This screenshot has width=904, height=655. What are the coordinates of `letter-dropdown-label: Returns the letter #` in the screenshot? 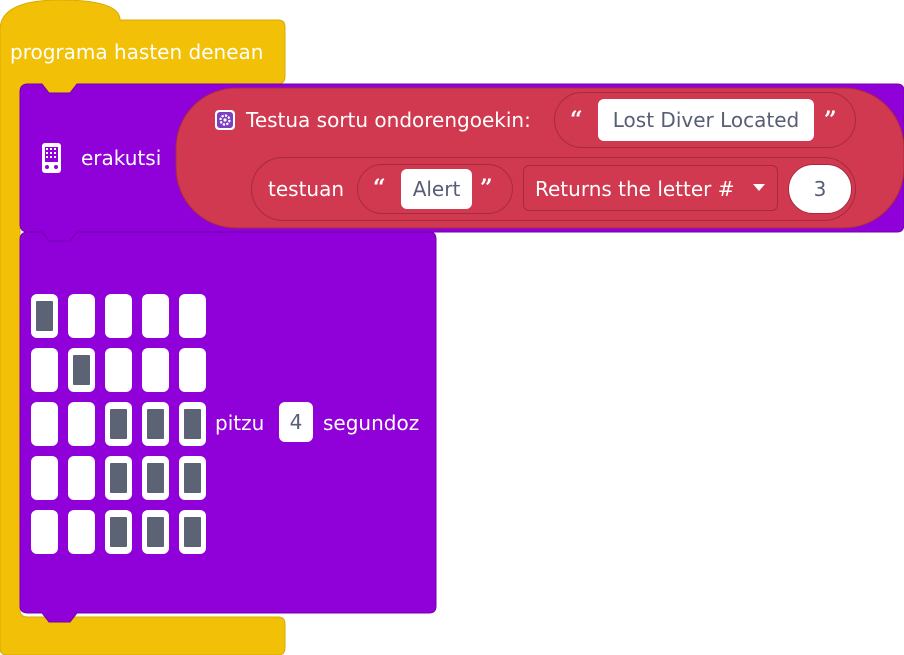 It's located at (635, 189).